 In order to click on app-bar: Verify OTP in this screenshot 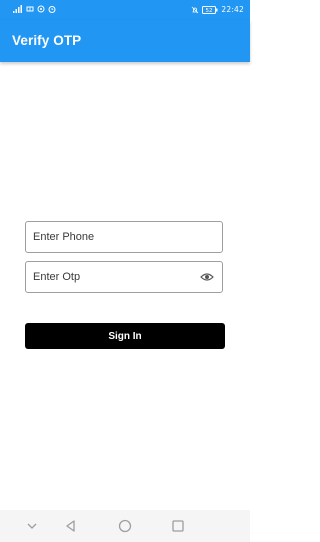, I will do `click(125, 41)`.